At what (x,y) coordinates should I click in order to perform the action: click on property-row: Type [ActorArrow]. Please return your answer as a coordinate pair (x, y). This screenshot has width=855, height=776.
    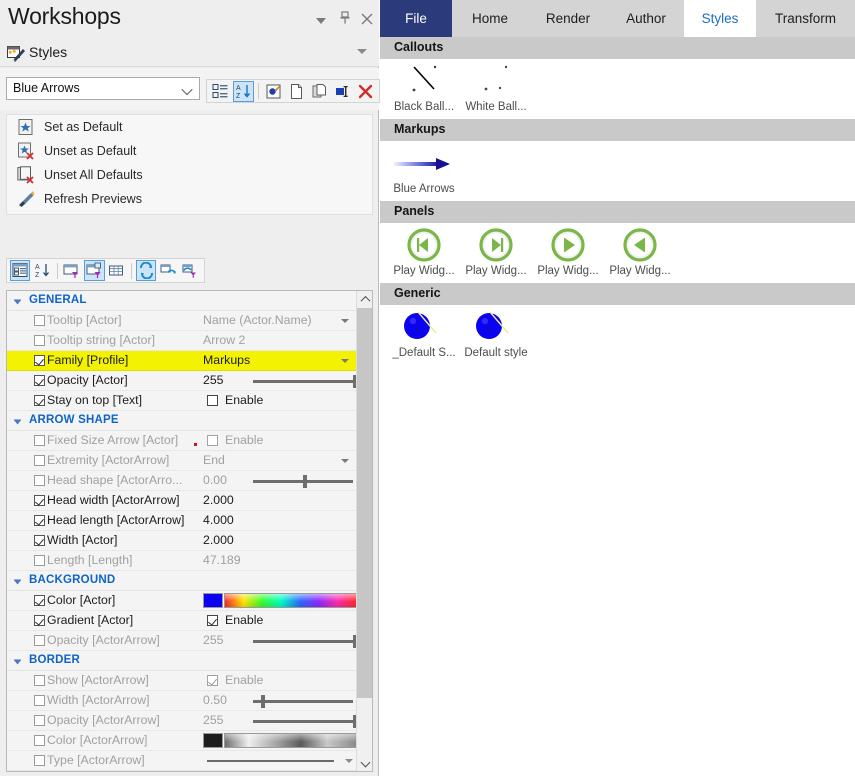
    Looking at the image, I should click on (182, 761).